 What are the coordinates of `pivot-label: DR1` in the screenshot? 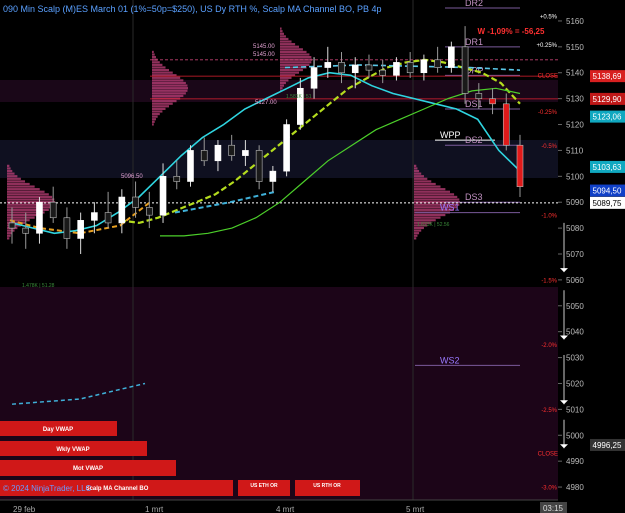 It's located at (474, 42).